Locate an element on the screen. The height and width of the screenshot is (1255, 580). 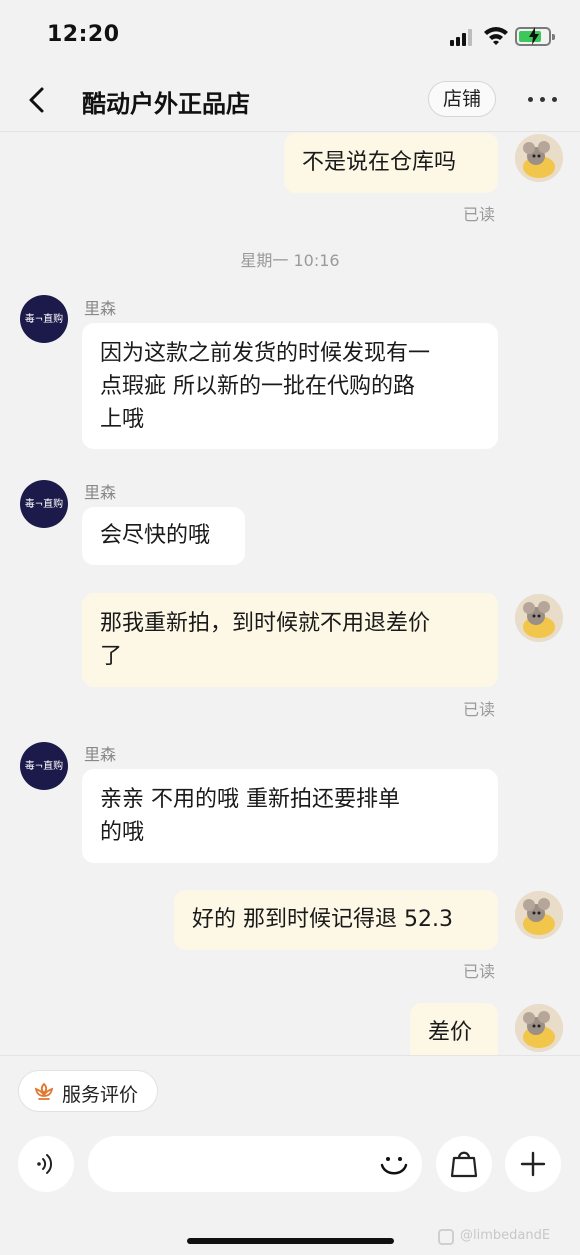
message-text: 亲亲 不用的哦 重新拍还要排单 is located at coordinates (250, 799).